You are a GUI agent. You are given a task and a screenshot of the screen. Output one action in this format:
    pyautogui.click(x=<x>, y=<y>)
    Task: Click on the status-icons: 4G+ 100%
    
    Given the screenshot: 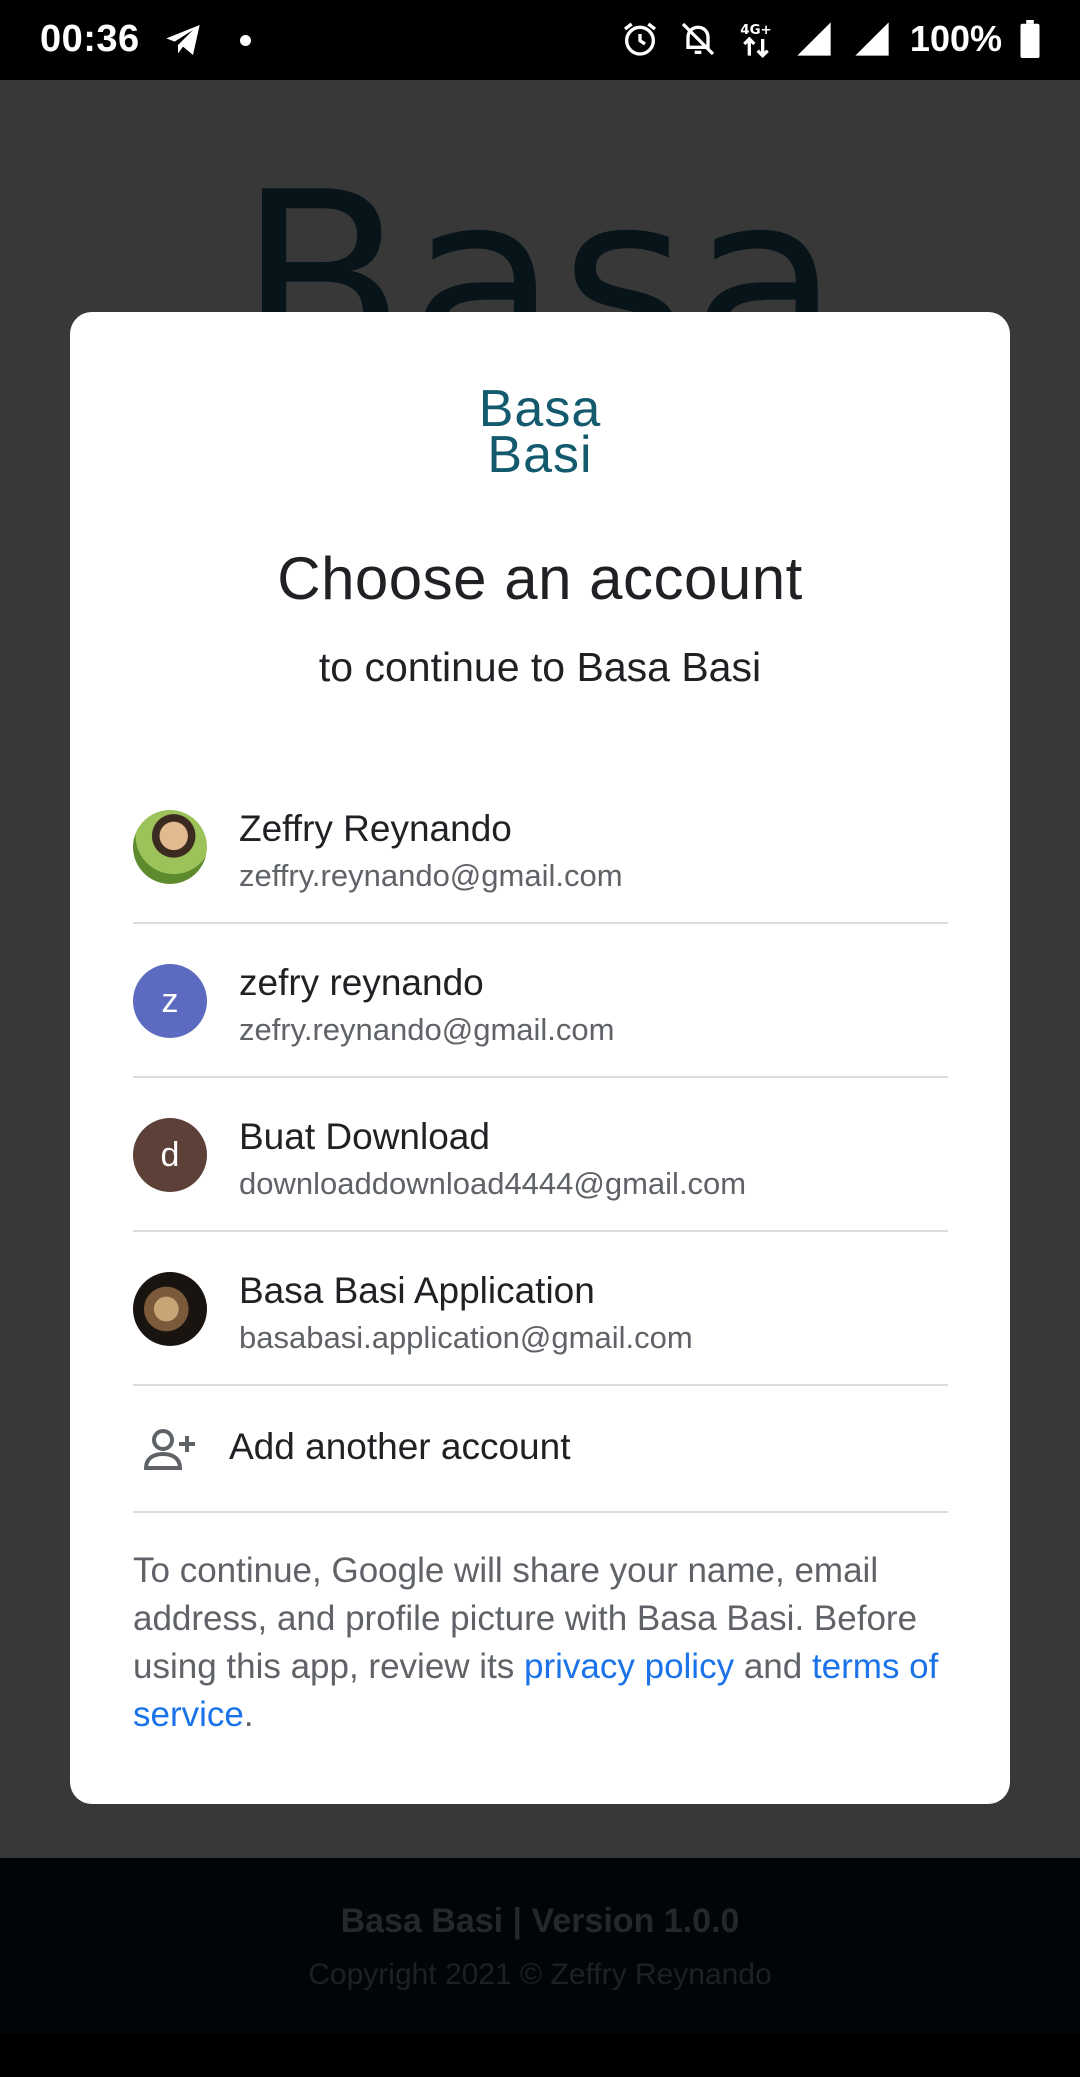 What is the action you would take?
    pyautogui.click(x=830, y=39)
    